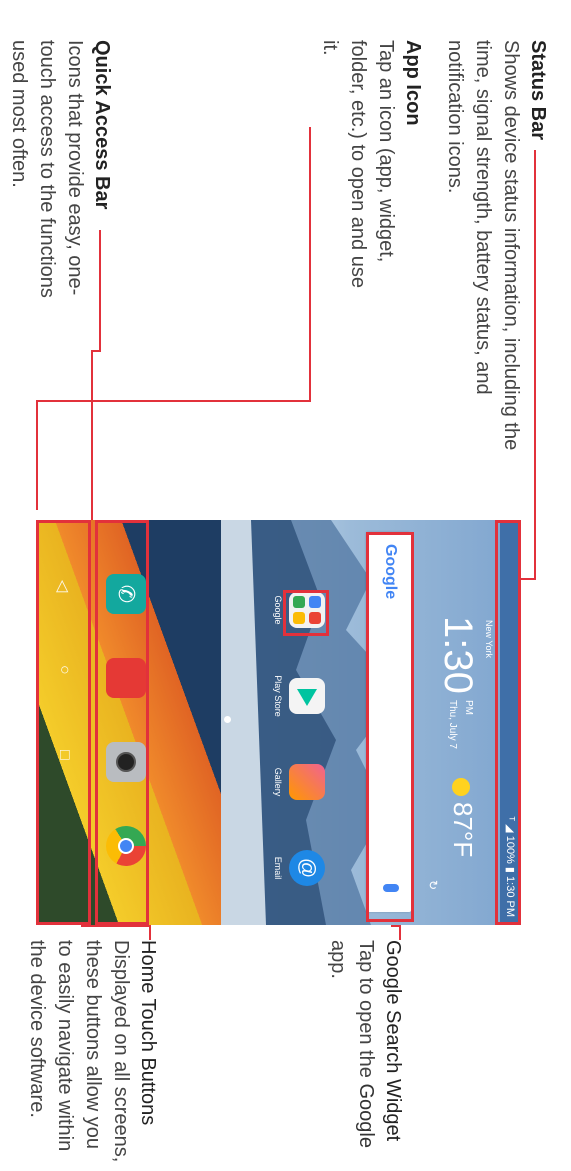 This screenshot has height=1171, width=571. What do you see at coordinates (278, 782) in the screenshot?
I see `app-label-gallery: Gallery` at bounding box center [278, 782].